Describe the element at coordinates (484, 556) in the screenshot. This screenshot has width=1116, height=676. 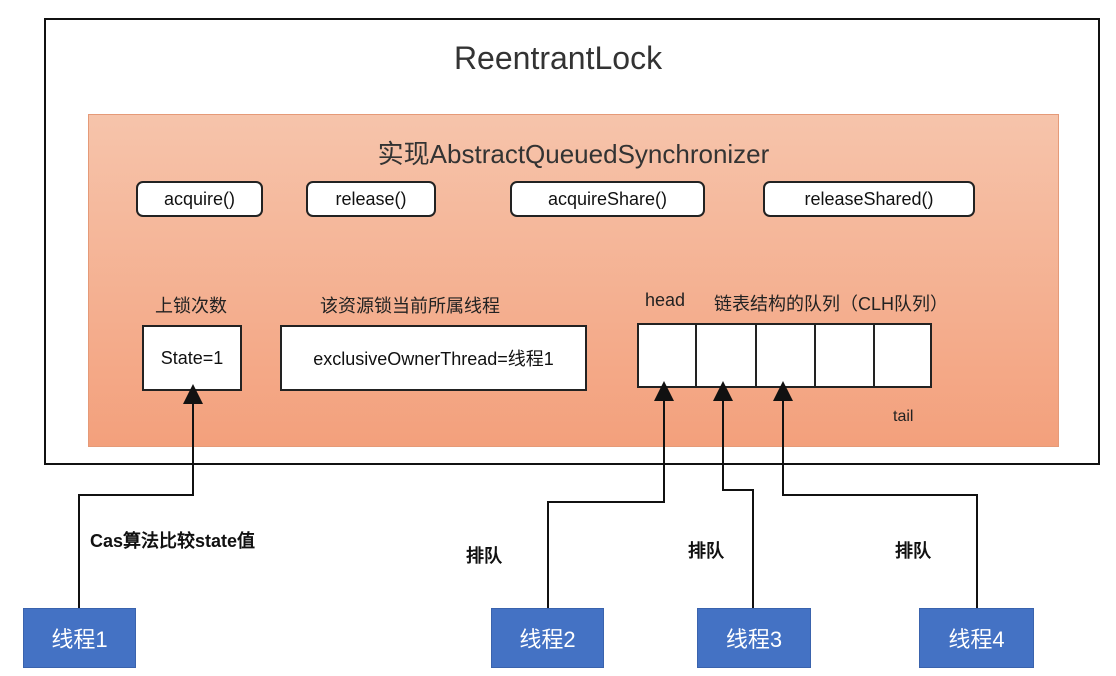
I see `queue-annotation-thread2: 排队` at that location.